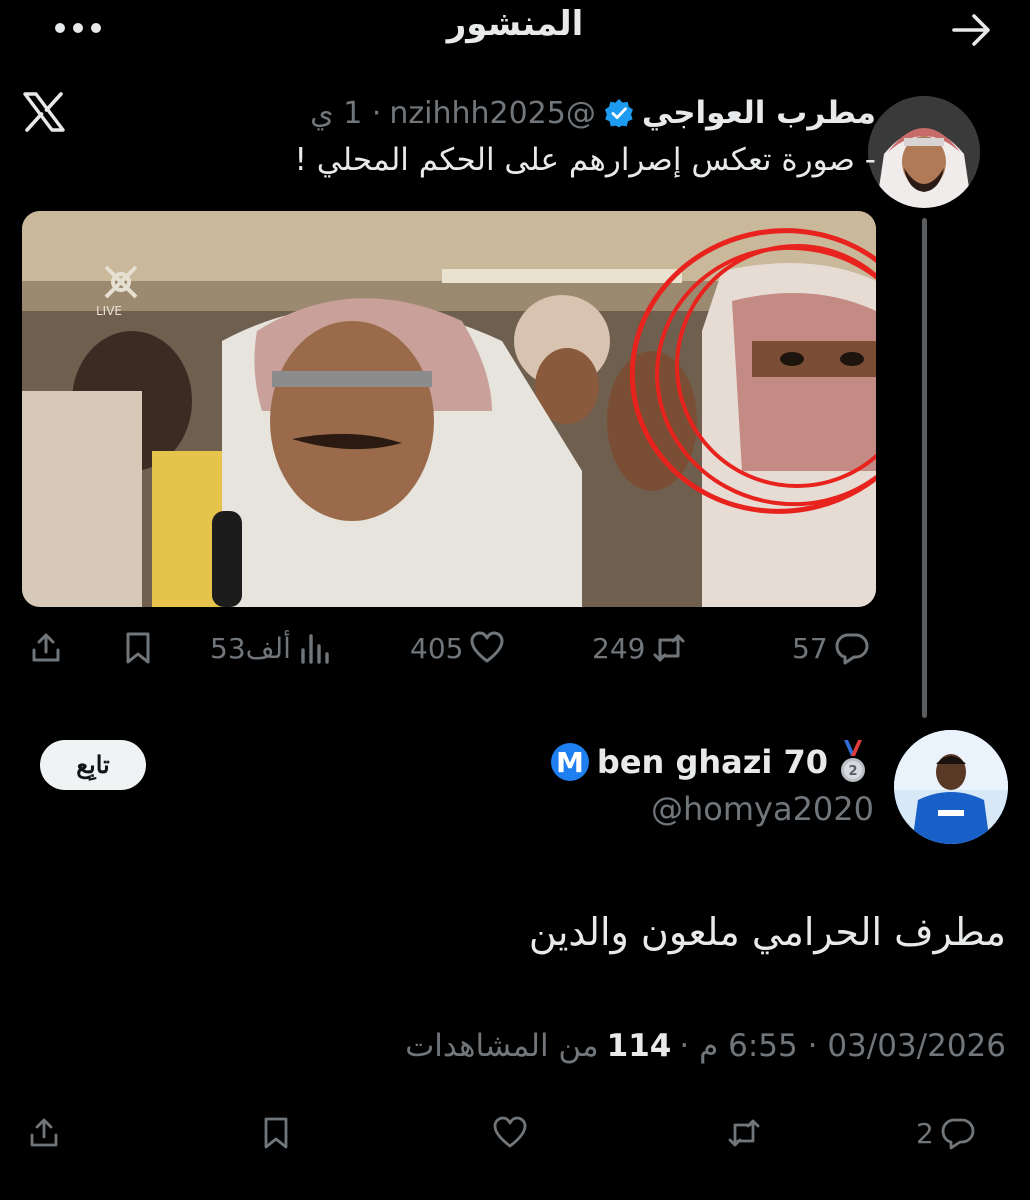 This screenshot has width=1030, height=1200. Describe the element at coordinates (109, 311) in the screenshot. I see `media-watermark-text: LIVE` at that location.